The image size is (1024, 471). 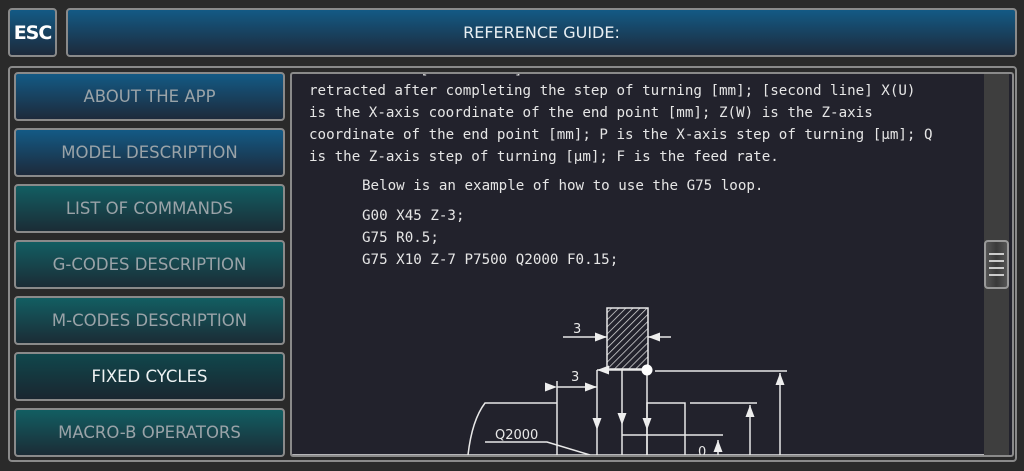 I want to click on sidebar-item-g-codes-description: G-CODES DESCRIPTION, so click(x=149, y=264).